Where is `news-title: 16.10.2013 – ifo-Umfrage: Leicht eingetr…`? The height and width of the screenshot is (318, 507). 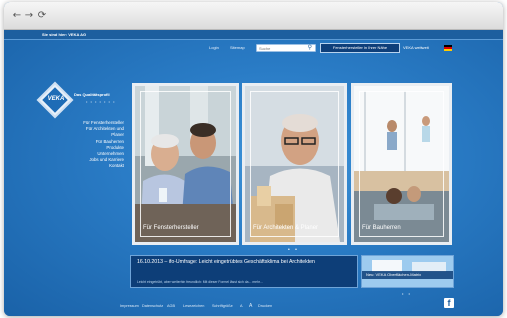 news-title: 16.10.2013 – ifo-Umfrage: Leicht eingetr… is located at coordinates (244, 262).